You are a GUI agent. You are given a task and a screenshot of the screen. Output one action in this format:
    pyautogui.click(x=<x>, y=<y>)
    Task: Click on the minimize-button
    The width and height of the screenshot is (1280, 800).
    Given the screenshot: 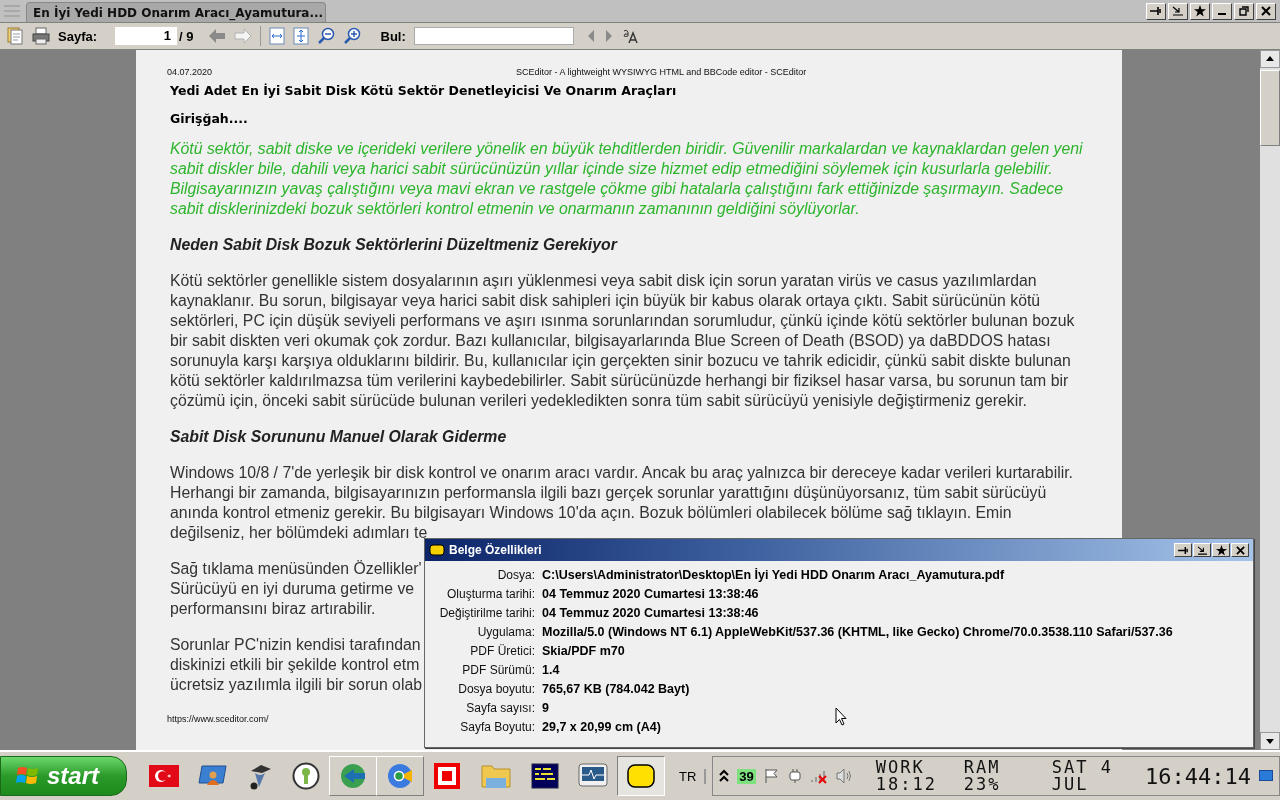 What is the action you would take?
    pyautogui.click(x=1222, y=11)
    